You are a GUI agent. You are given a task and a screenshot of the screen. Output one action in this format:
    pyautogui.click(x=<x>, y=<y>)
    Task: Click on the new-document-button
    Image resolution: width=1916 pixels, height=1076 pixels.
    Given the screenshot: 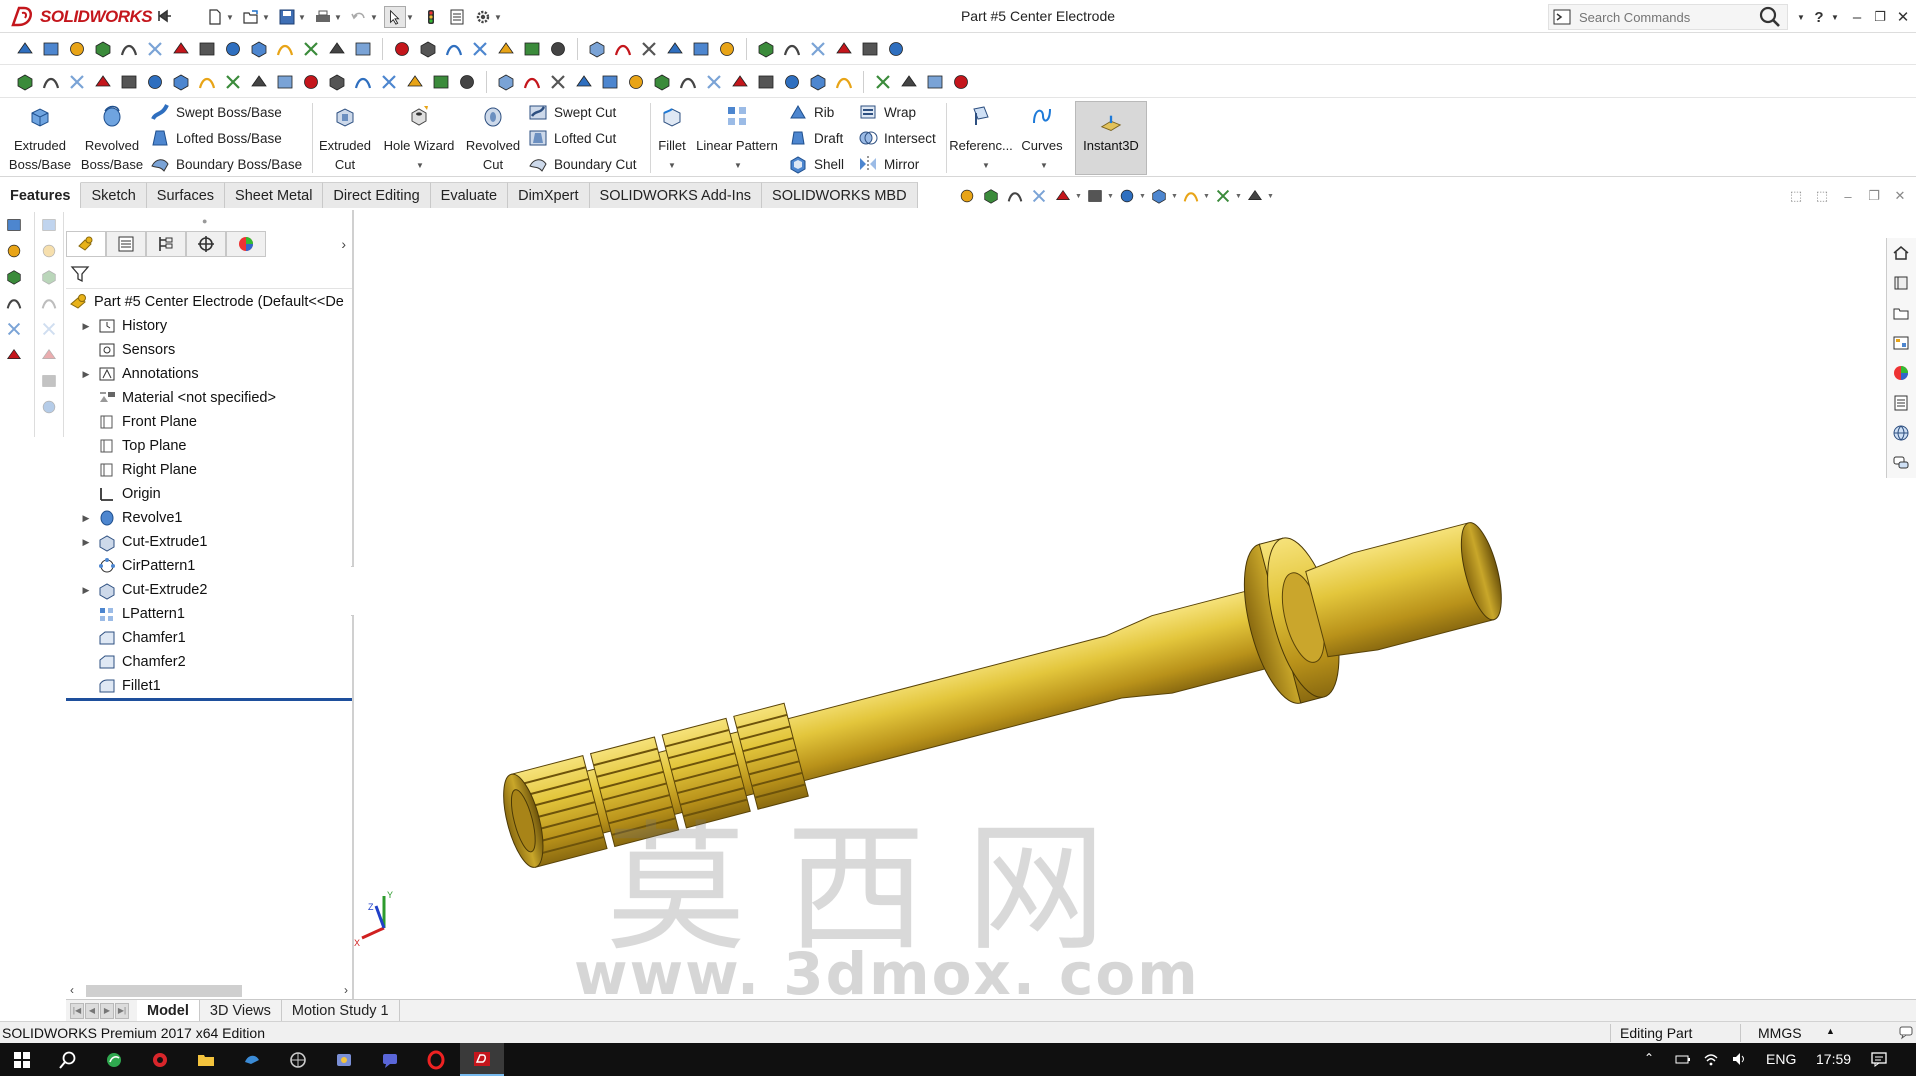 What is the action you would take?
    pyautogui.click(x=215, y=17)
    